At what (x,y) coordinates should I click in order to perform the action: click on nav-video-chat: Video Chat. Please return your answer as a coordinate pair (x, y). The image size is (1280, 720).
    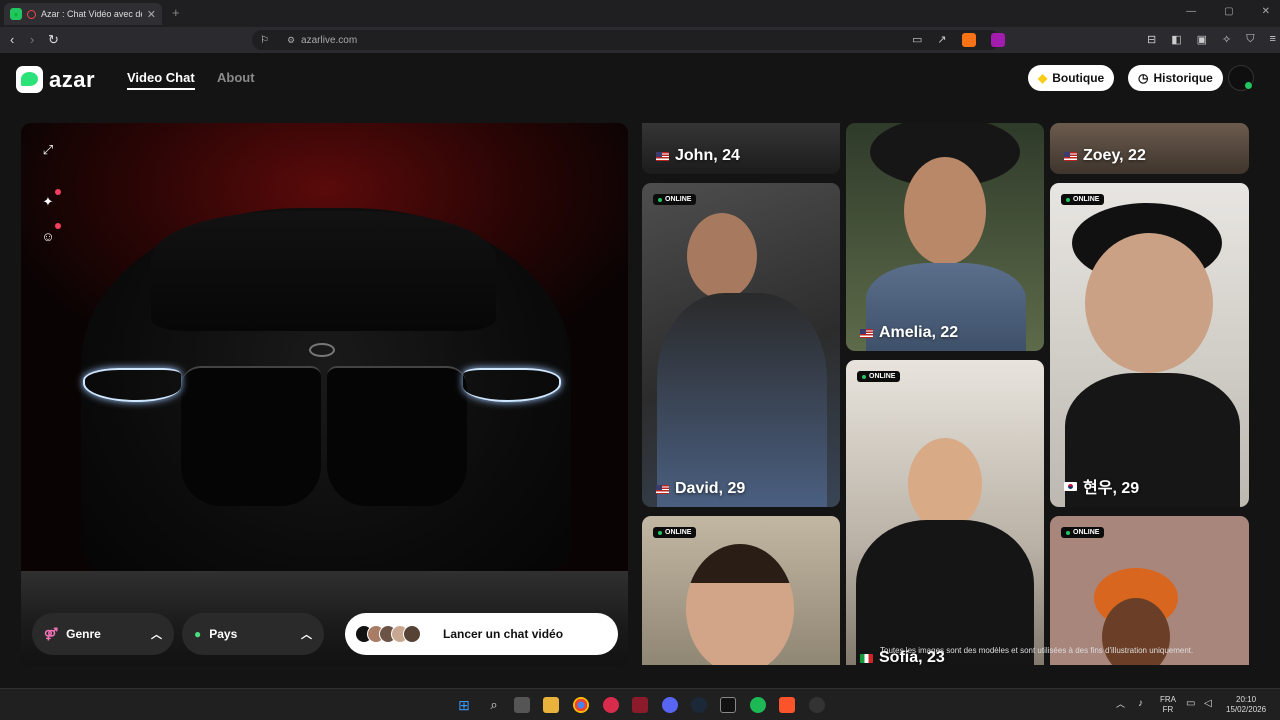
    Looking at the image, I should click on (161, 80).